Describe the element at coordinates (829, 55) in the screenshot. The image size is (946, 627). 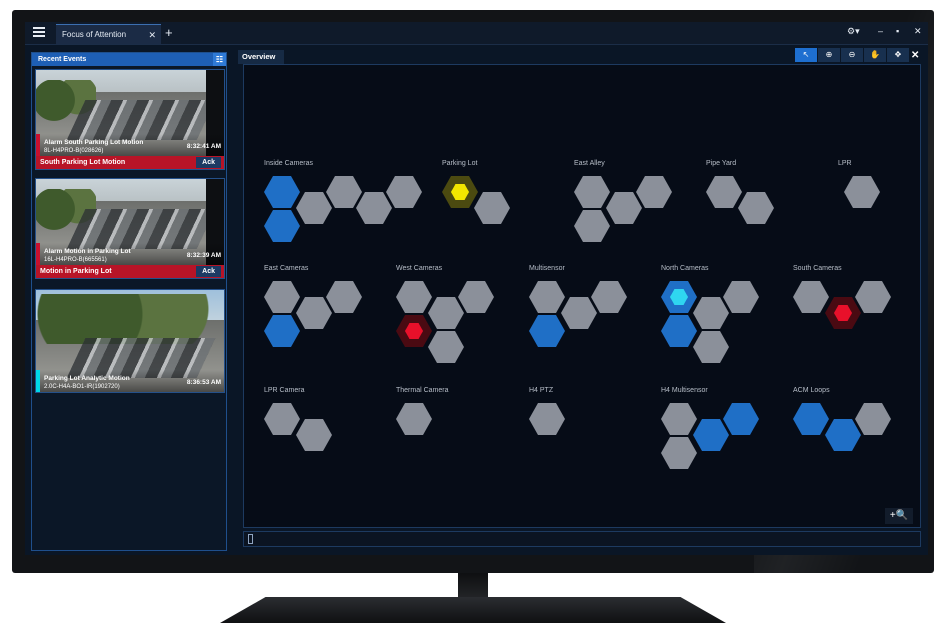
I see `zoom-in-tool-button: ⊕` at that location.